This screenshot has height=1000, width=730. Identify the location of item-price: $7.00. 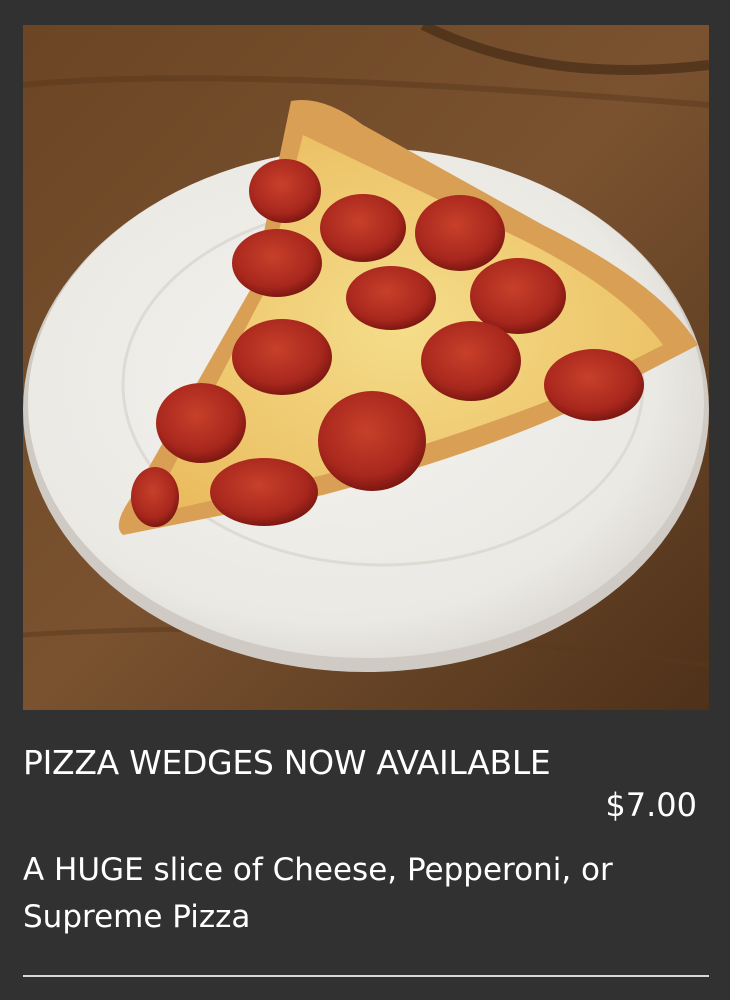
(651, 805).